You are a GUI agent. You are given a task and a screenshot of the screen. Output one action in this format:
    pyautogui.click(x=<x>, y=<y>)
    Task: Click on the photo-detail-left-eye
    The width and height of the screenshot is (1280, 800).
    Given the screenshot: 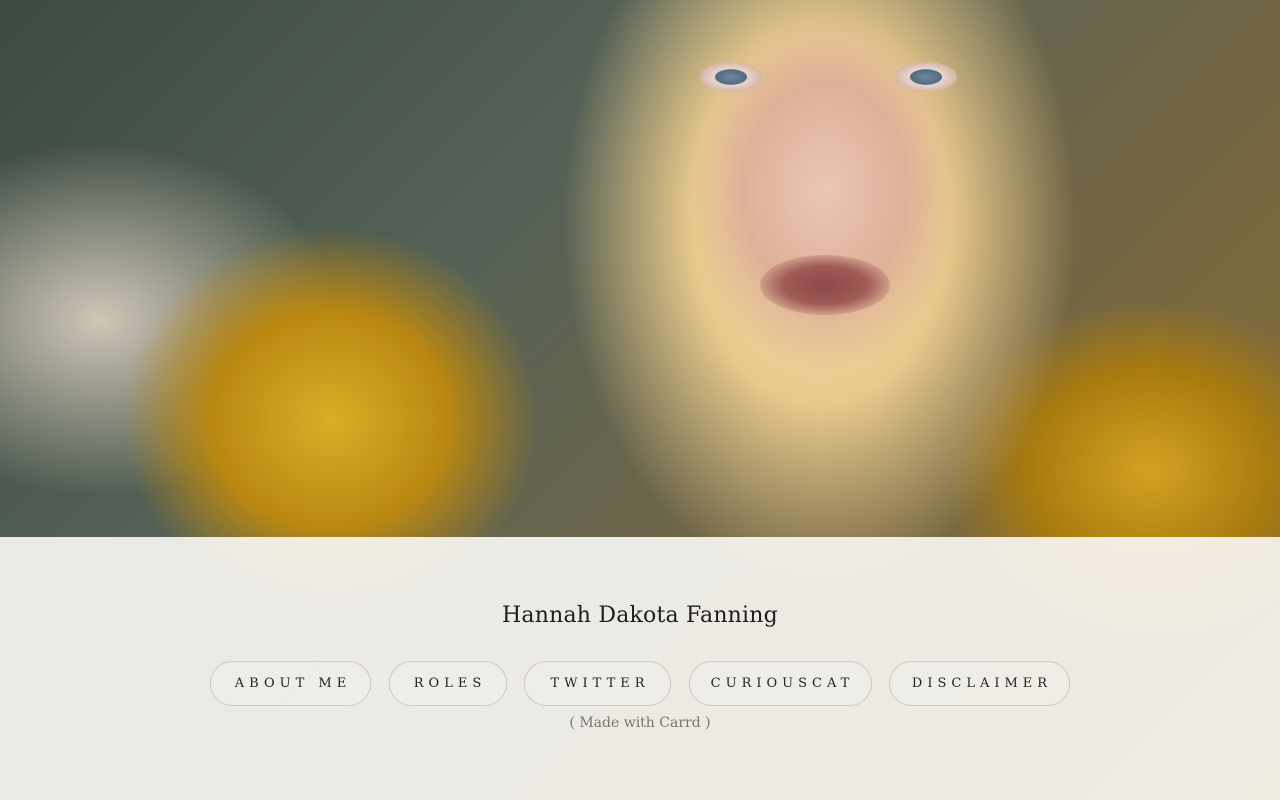 What is the action you would take?
    pyautogui.click(x=731, y=77)
    